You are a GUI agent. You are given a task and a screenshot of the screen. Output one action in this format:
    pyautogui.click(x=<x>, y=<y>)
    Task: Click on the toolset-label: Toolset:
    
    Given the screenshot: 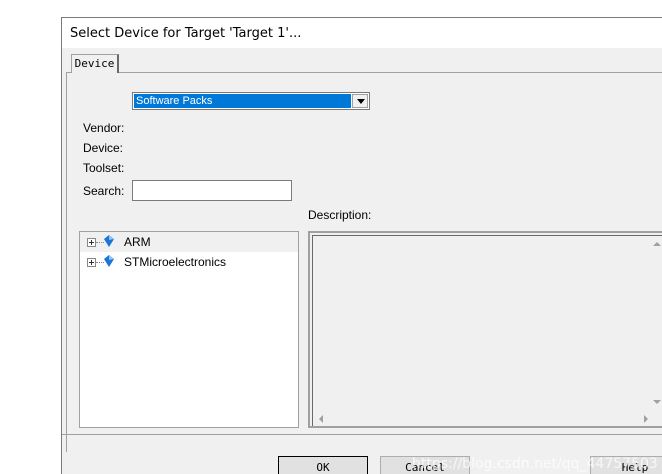 What is the action you would take?
    pyautogui.click(x=104, y=168)
    